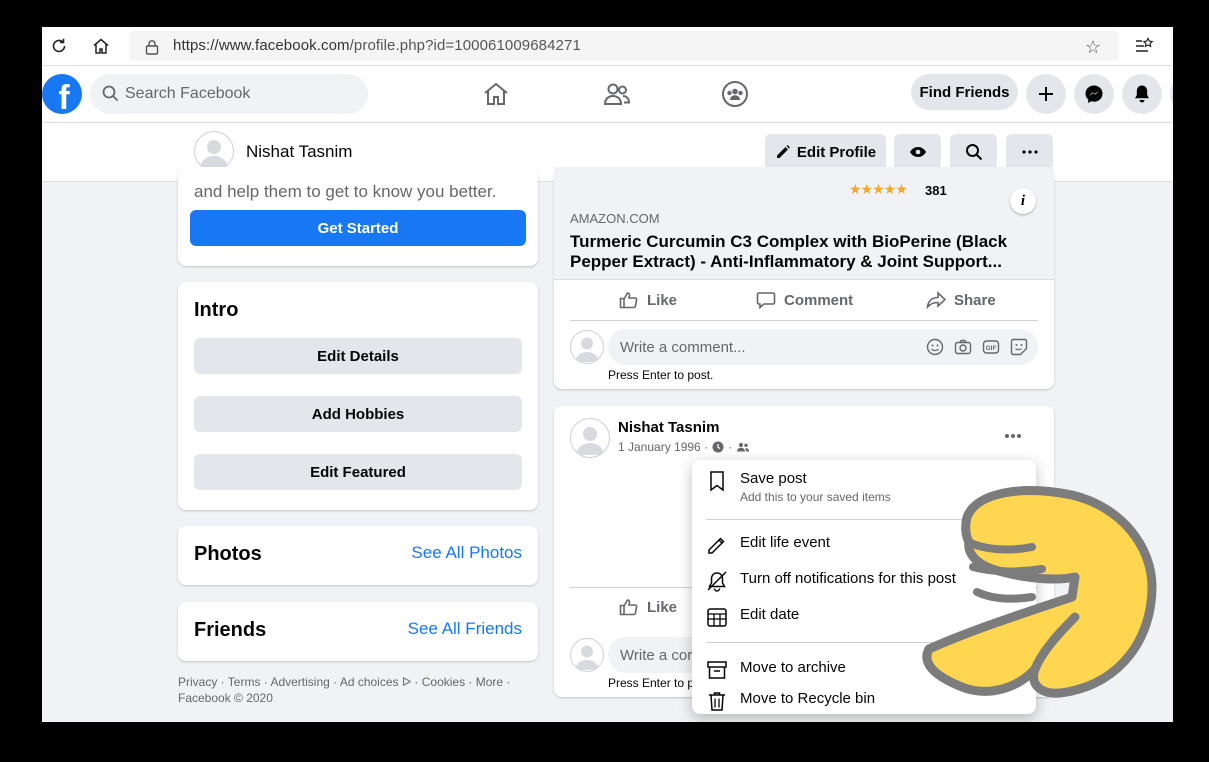  I want to click on save-post-item: Save post Add this to your saved items, so click(798, 487).